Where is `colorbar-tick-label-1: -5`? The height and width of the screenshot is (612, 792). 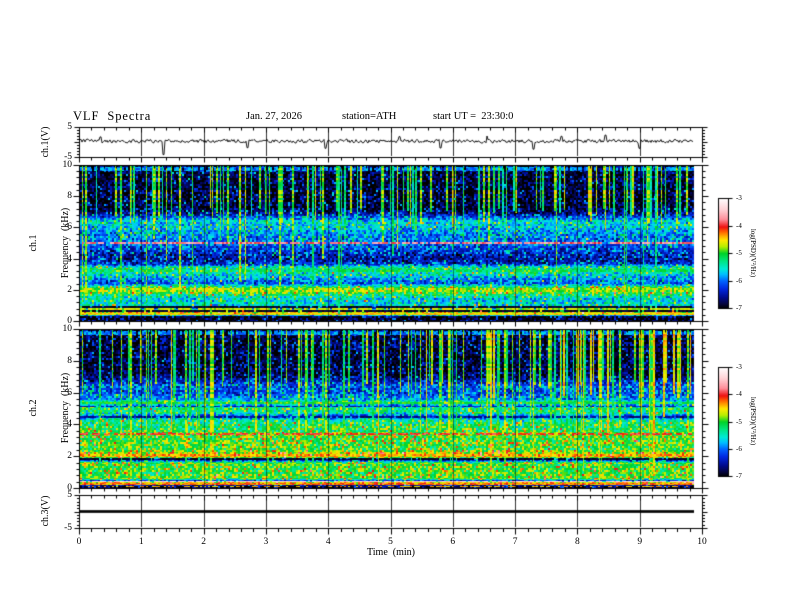 colorbar-tick-label-1: -5 is located at coordinates (739, 253).